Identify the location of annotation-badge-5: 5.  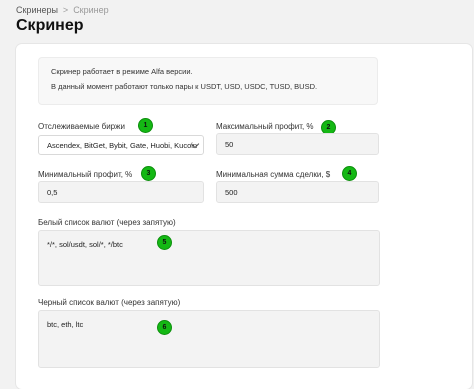
(164, 242).